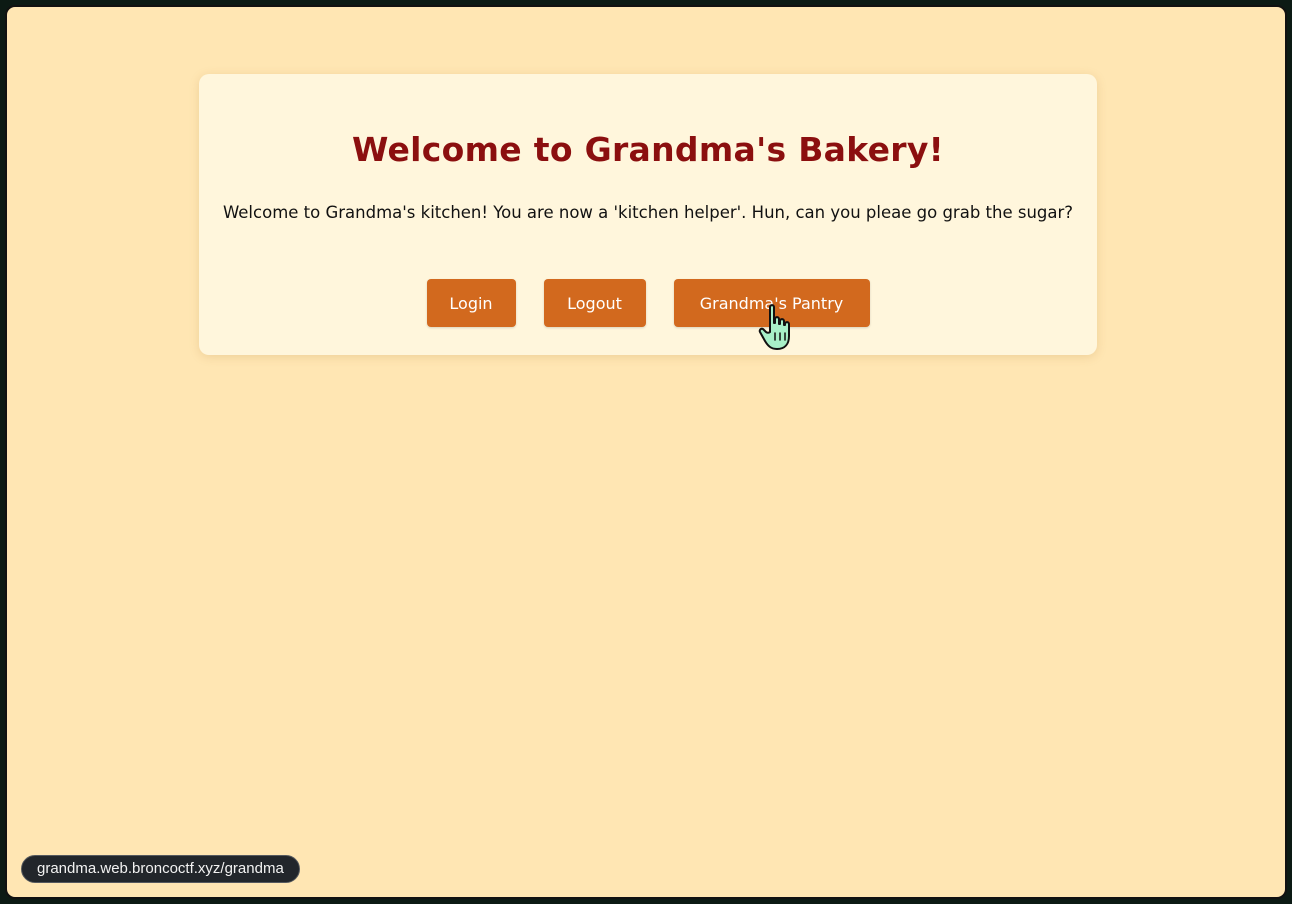  What do you see at coordinates (771, 303) in the screenshot?
I see `grandmas-pantry-button: Grandma's Pantry` at bounding box center [771, 303].